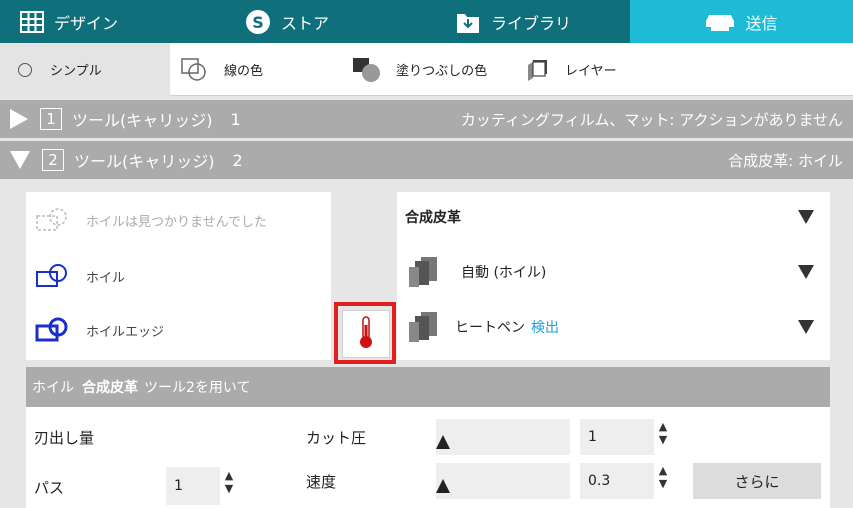 This screenshot has width=853, height=508. I want to click on expand-triangle-icon, so click(19, 119).